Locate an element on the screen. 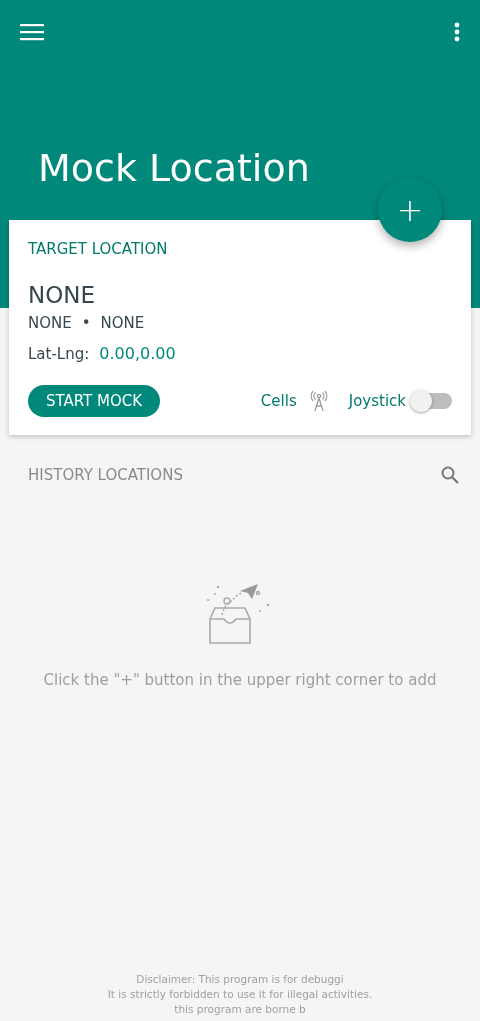  antenna-icon is located at coordinates (318, 401).